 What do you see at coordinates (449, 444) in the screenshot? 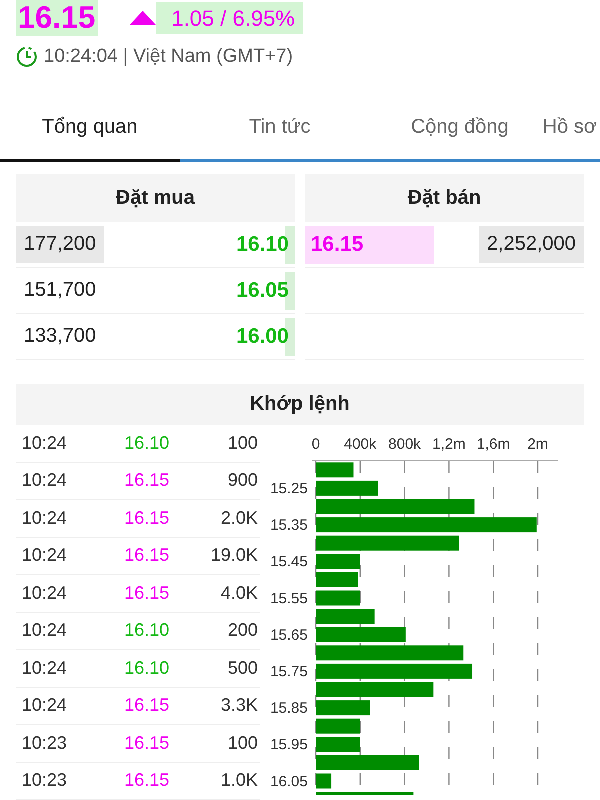
I see `axis-tick-label: 1,2m` at bounding box center [449, 444].